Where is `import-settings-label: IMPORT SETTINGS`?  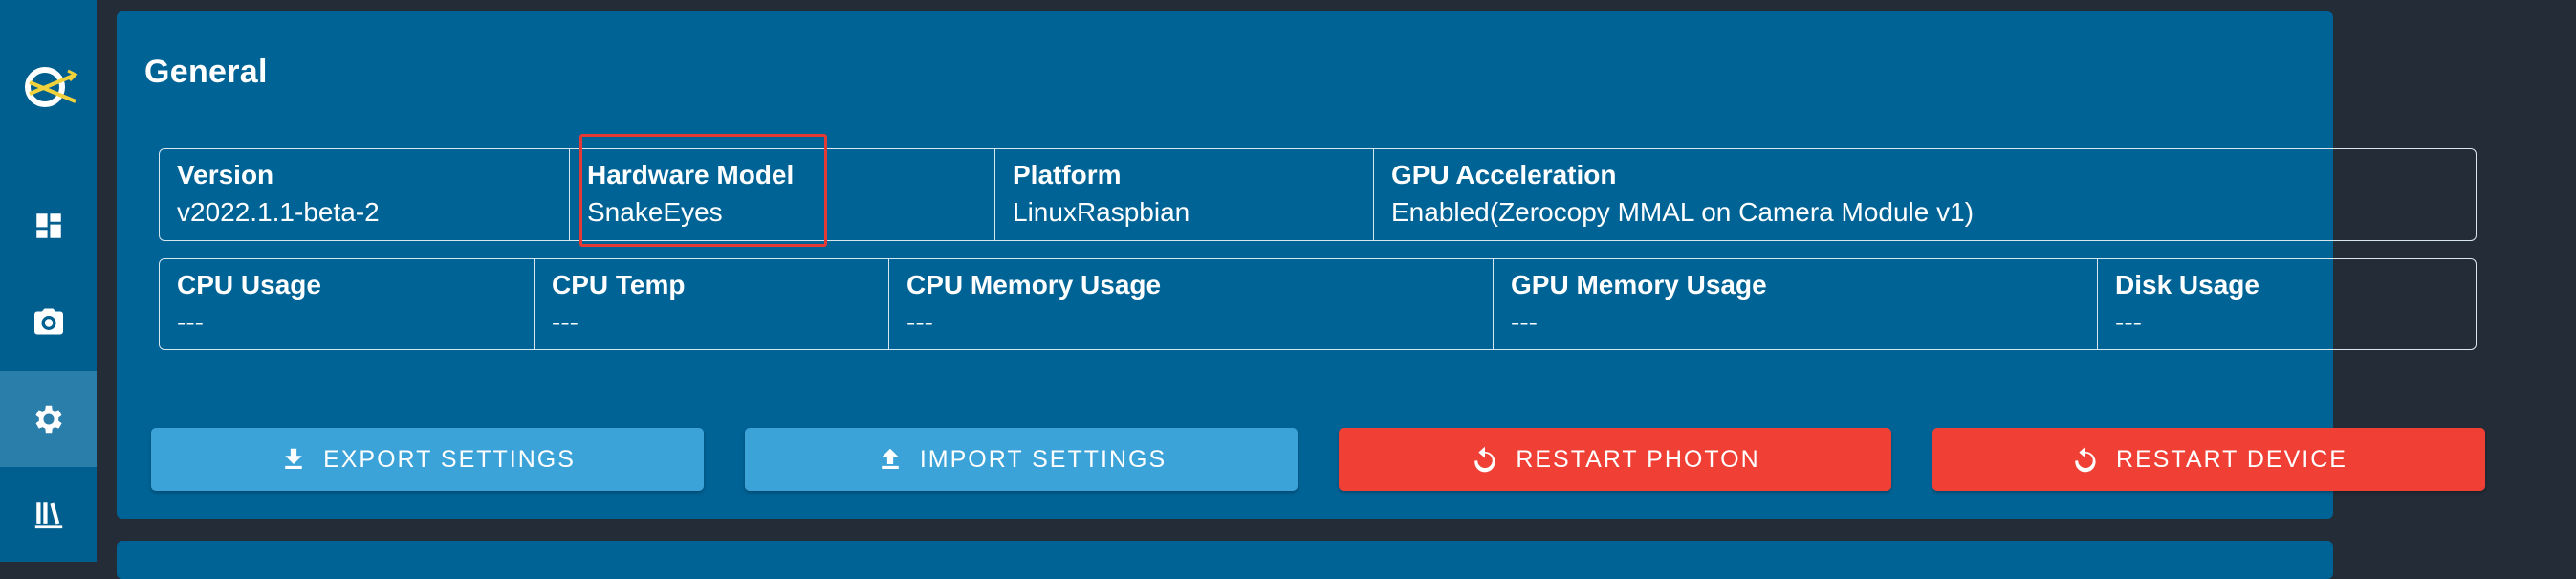
import-settings-label: IMPORT SETTINGS is located at coordinates (1043, 459).